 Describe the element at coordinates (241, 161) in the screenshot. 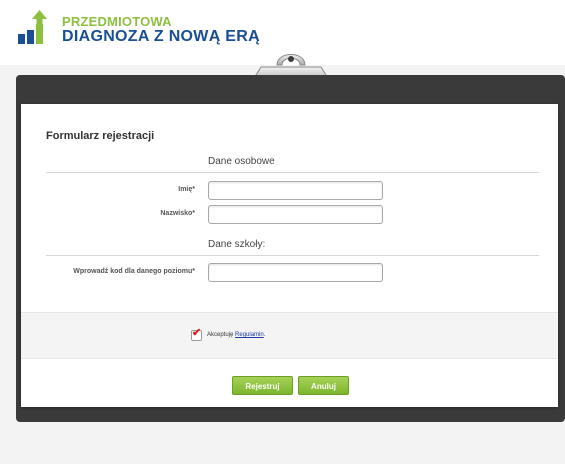

I see `personal-data-heading: Dane osobowe` at that location.